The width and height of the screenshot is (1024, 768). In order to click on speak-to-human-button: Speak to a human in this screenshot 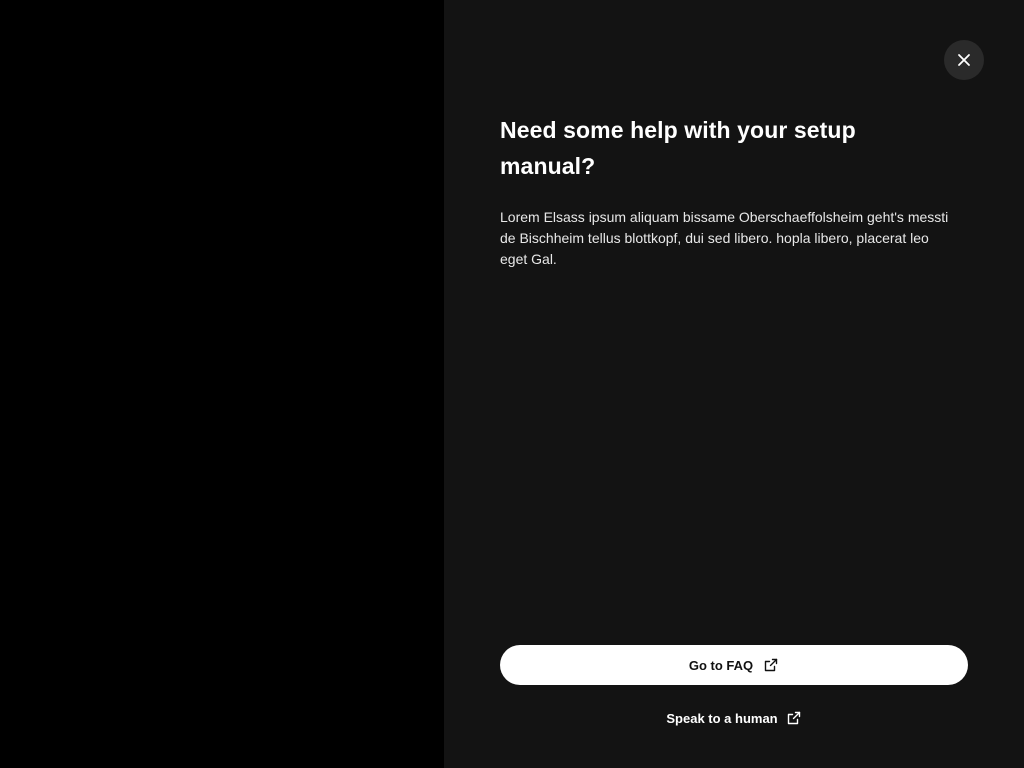, I will do `click(734, 718)`.